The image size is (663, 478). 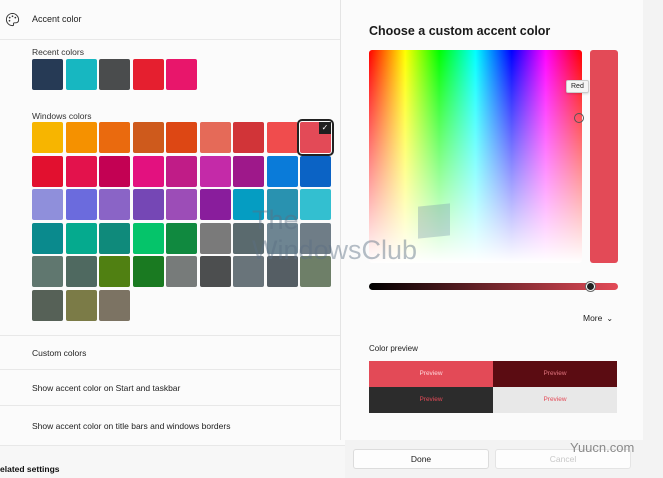 I want to click on accent-color-header: Accent color, so click(x=172, y=20).